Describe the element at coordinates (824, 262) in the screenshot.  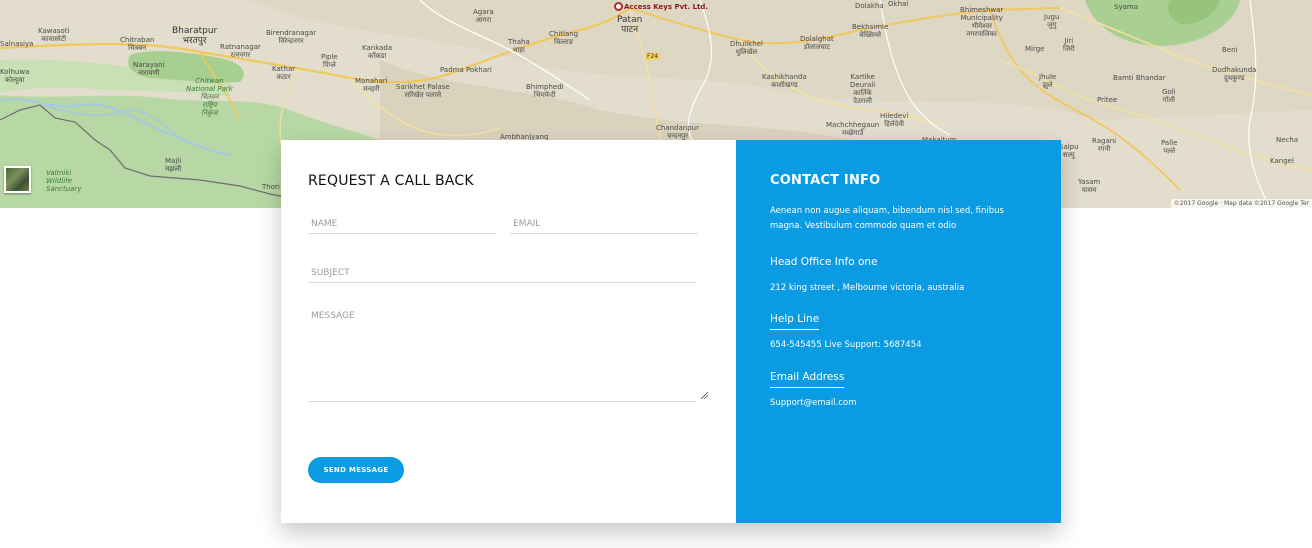
I see `head-office-heading: Head Office Info one` at that location.